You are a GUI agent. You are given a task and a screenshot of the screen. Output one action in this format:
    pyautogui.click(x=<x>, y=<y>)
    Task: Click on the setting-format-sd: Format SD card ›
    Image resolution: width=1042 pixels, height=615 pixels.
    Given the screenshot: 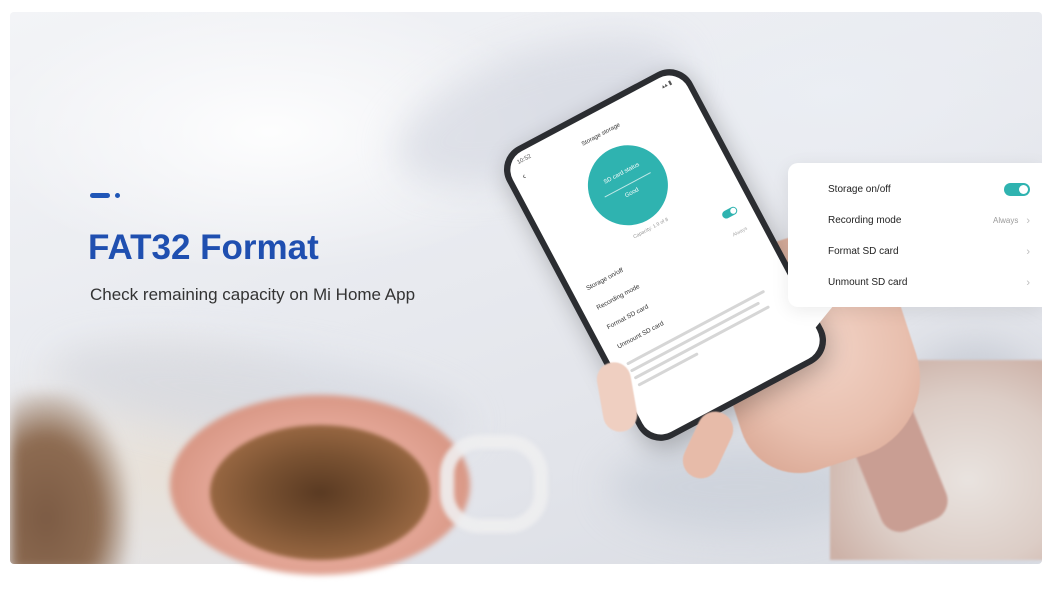 What is the action you would take?
    pyautogui.click(x=929, y=251)
    